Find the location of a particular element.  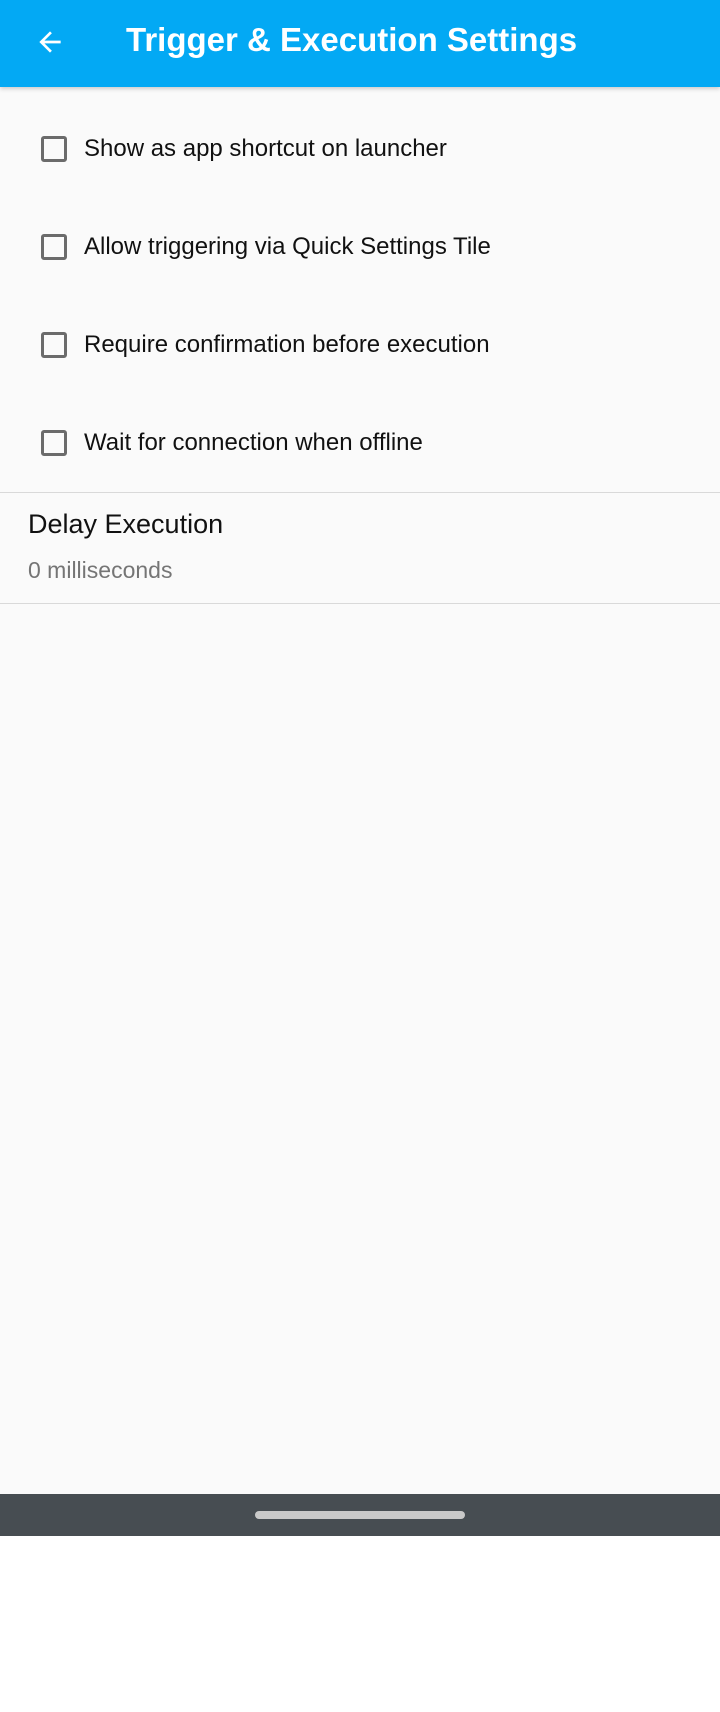

option-quick-settings-tile: Allow triggering via Quick Settings Tile is located at coordinates (360, 247).